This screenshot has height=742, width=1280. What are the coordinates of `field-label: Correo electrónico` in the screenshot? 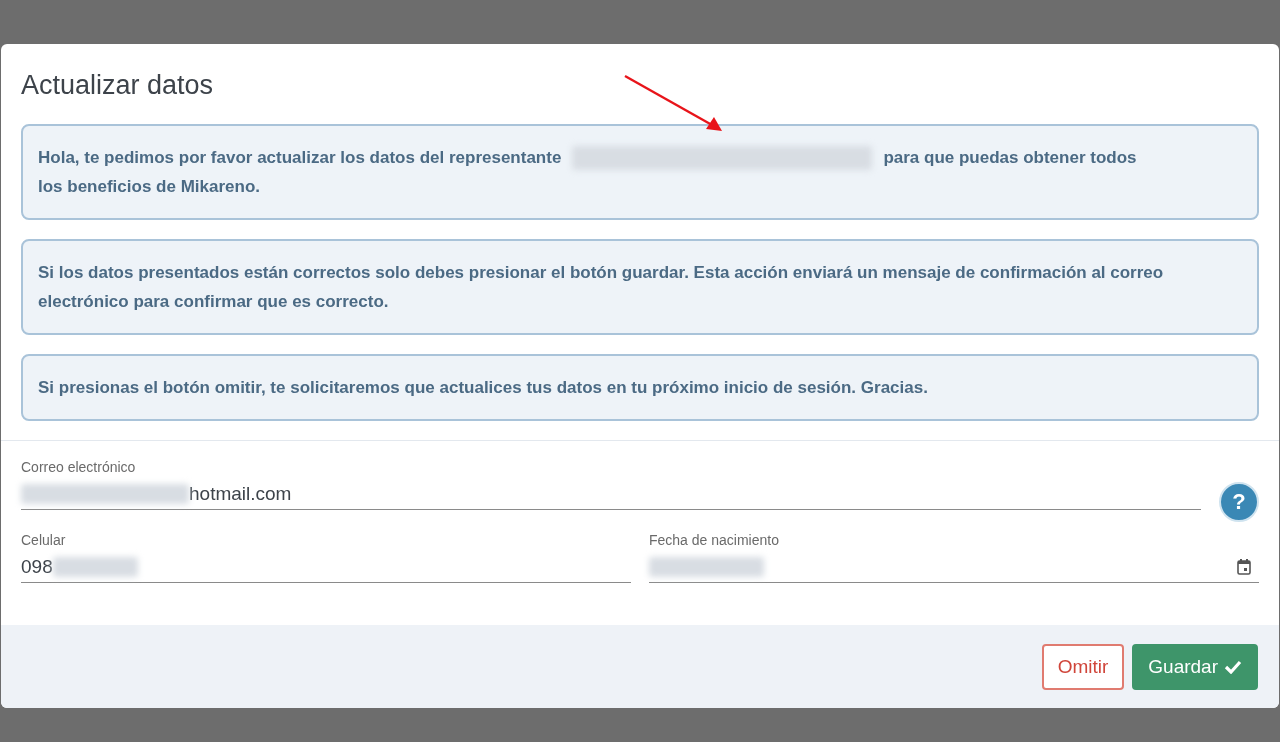 It's located at (79, 467).